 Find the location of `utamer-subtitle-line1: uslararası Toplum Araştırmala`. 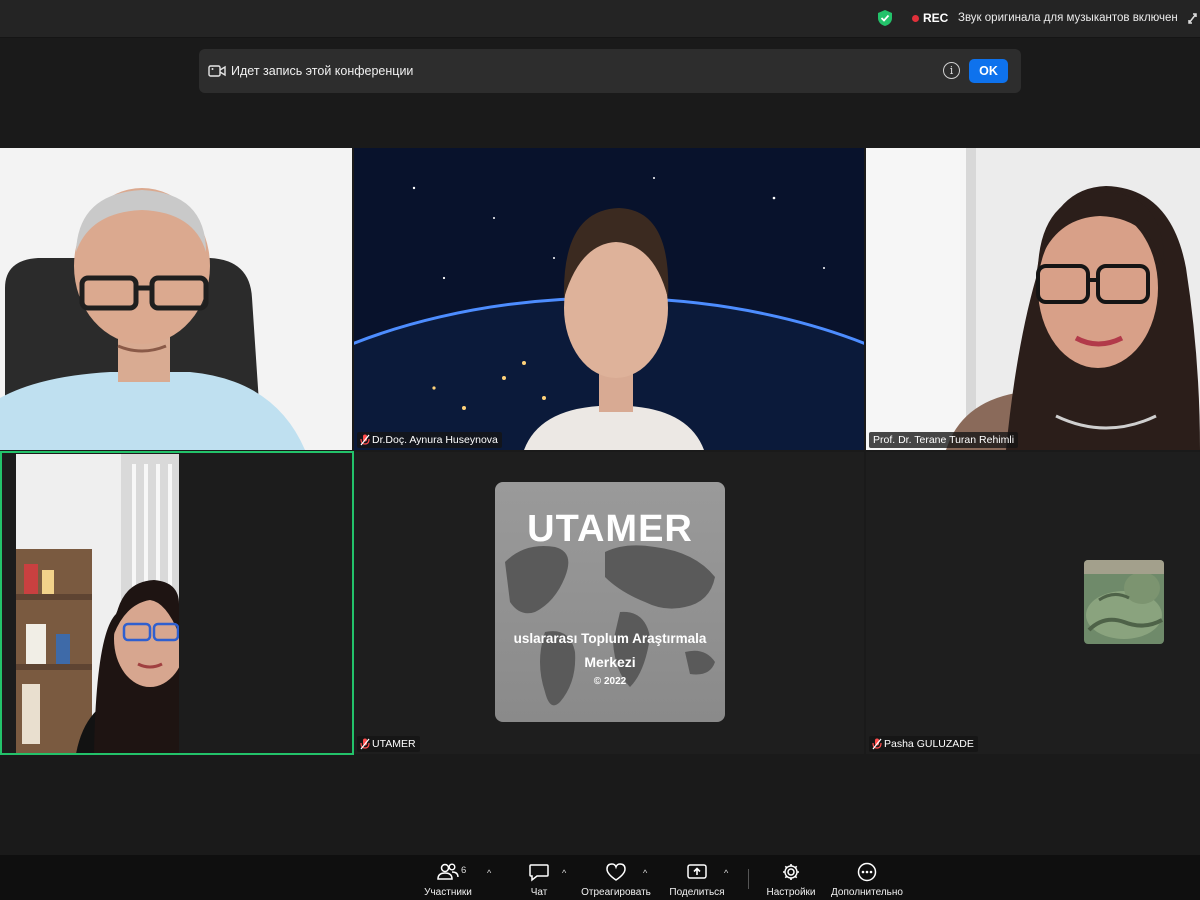

utamer-subtitle-line1: uslararası Toplum Araştırmala is located at coordinates (610, 638).